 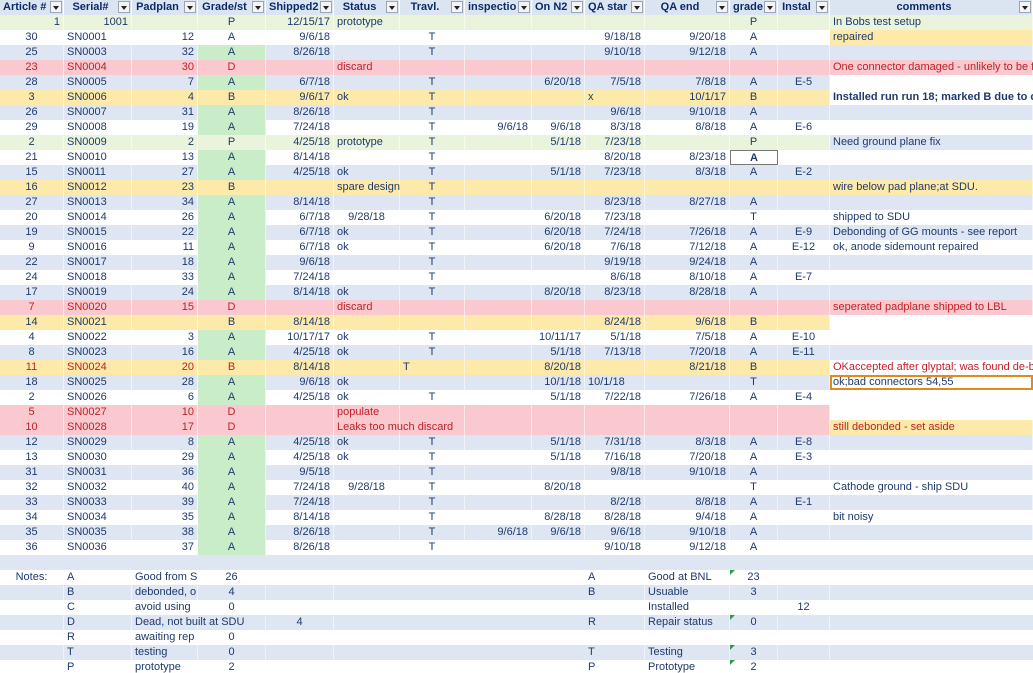 I want to click on cell-sh: 6/7/18, so click(x=300, y=247).